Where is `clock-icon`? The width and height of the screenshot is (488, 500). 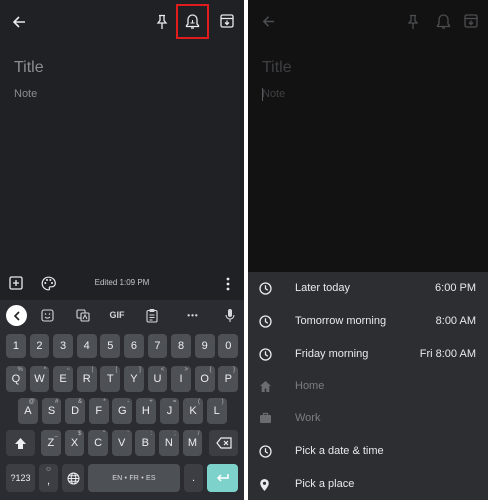 clock-icon is located at coordinates (265, 321).